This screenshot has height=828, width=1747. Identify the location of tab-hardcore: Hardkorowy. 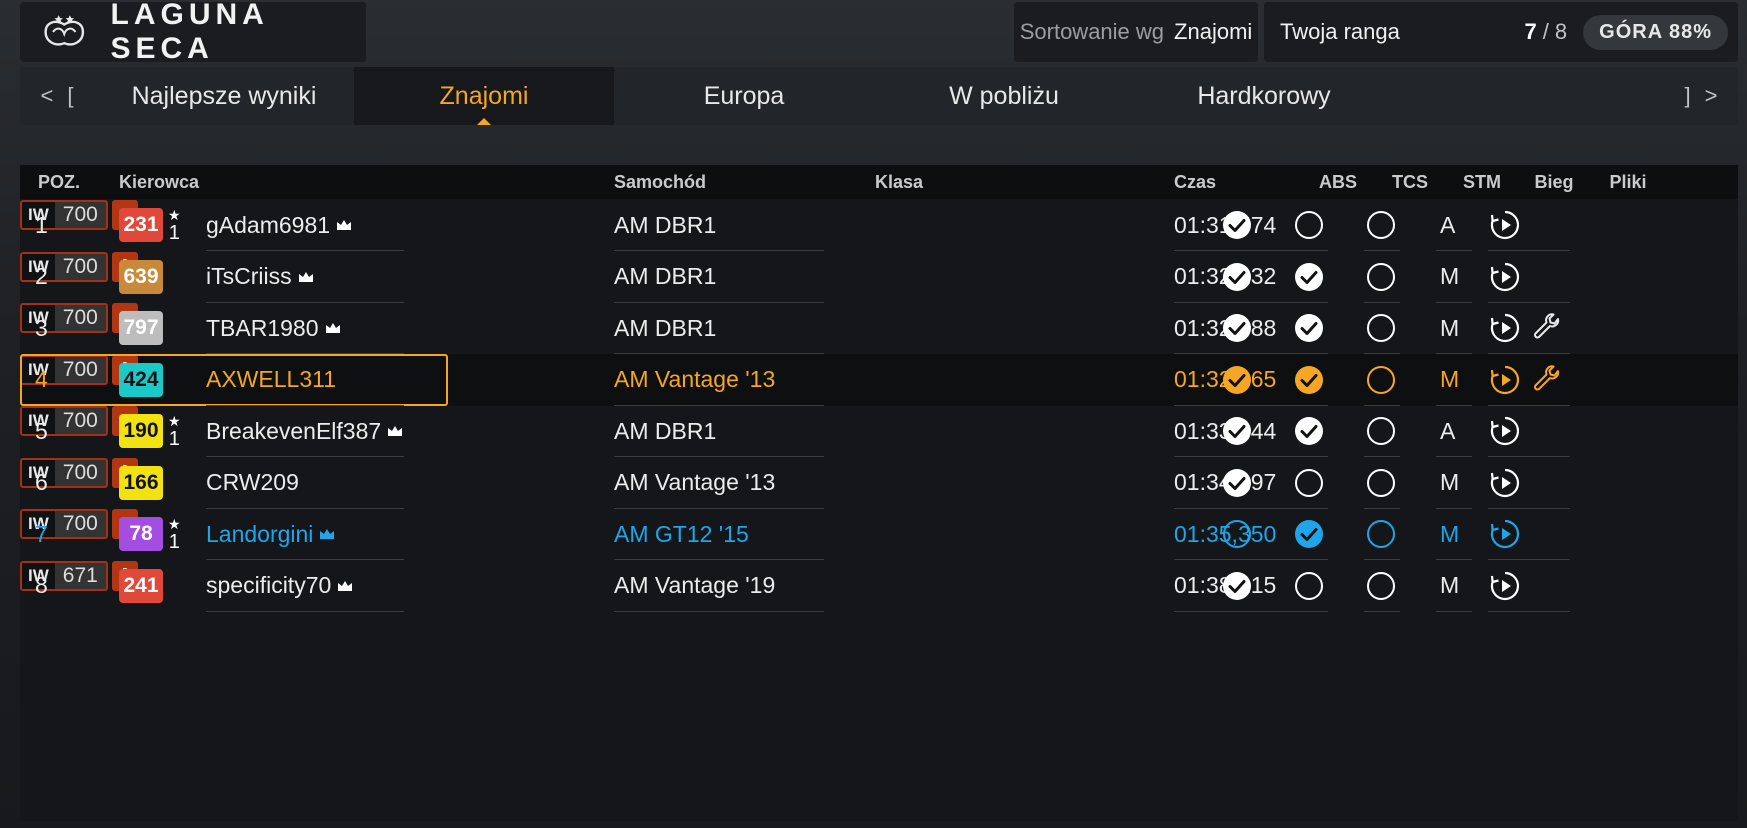
(1264, 96).